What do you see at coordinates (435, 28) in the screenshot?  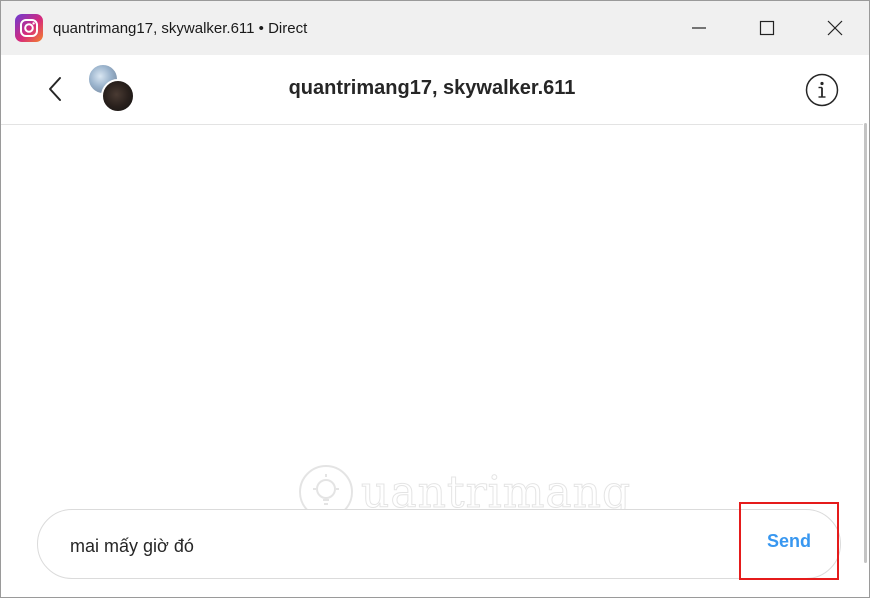 I see `title-bar: quantrimang17, skywalker.611 • Direct` at bounding box center [435, 28].